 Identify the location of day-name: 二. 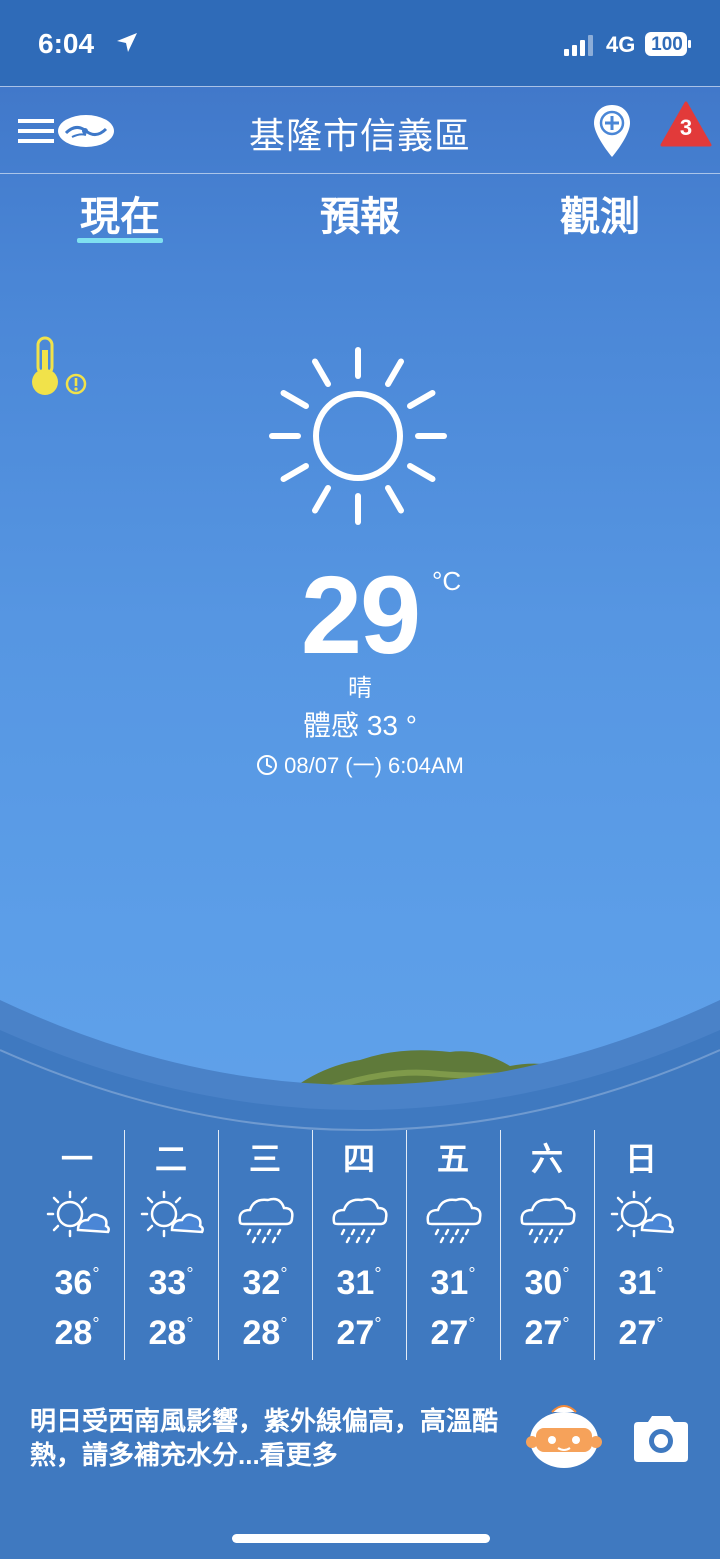
(170, 1159).